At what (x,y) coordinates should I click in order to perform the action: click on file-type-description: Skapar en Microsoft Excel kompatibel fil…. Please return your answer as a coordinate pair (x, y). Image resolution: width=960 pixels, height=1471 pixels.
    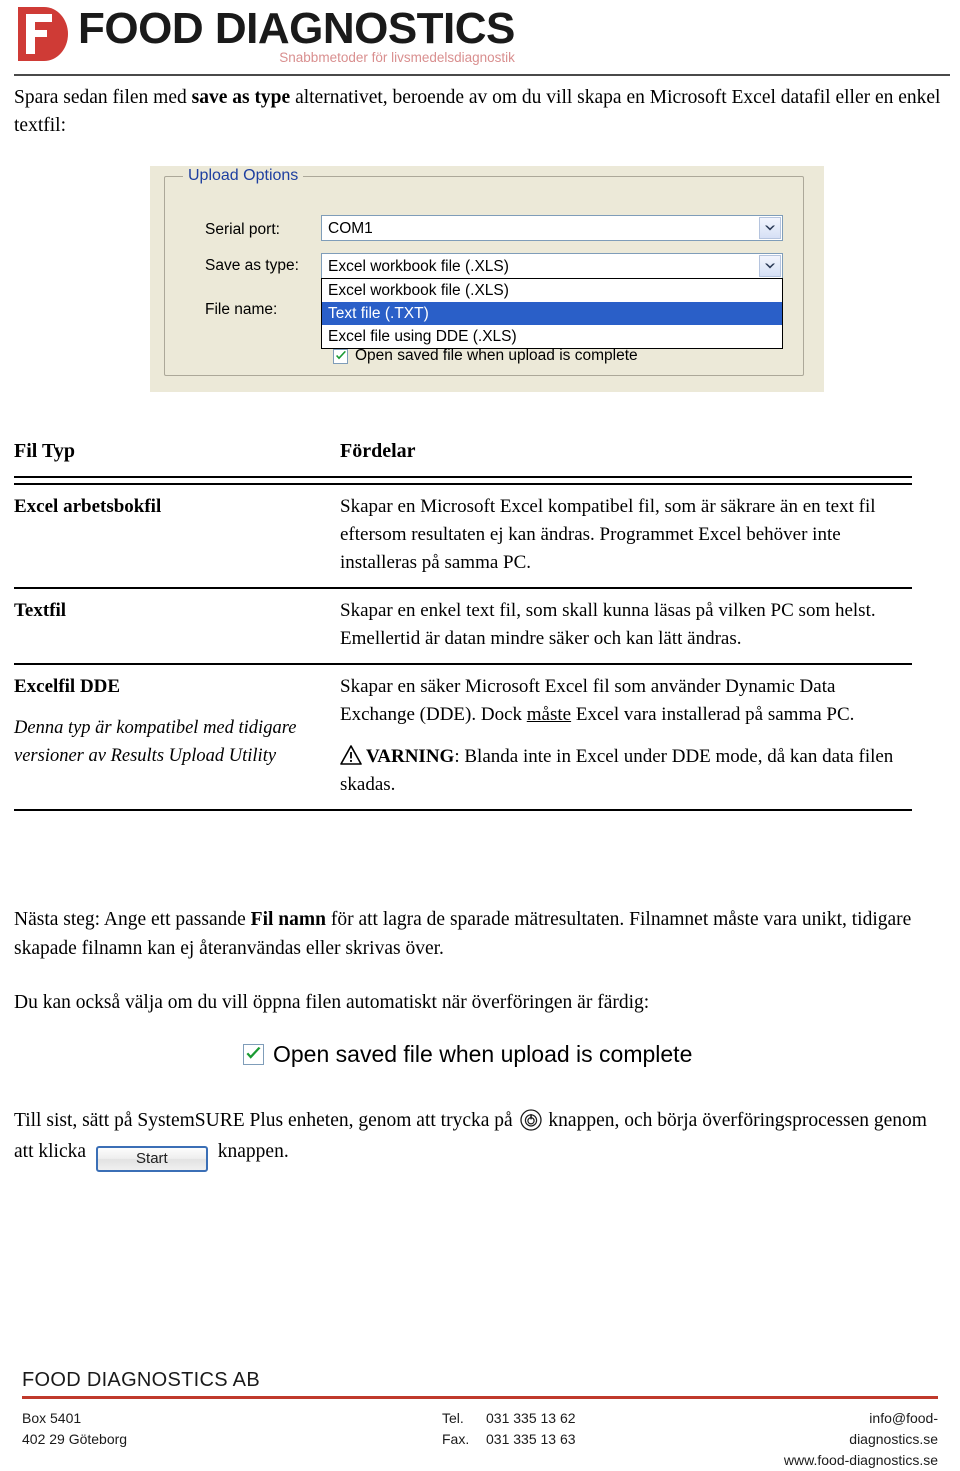
    Looking at the image, I should click on (608, 534).